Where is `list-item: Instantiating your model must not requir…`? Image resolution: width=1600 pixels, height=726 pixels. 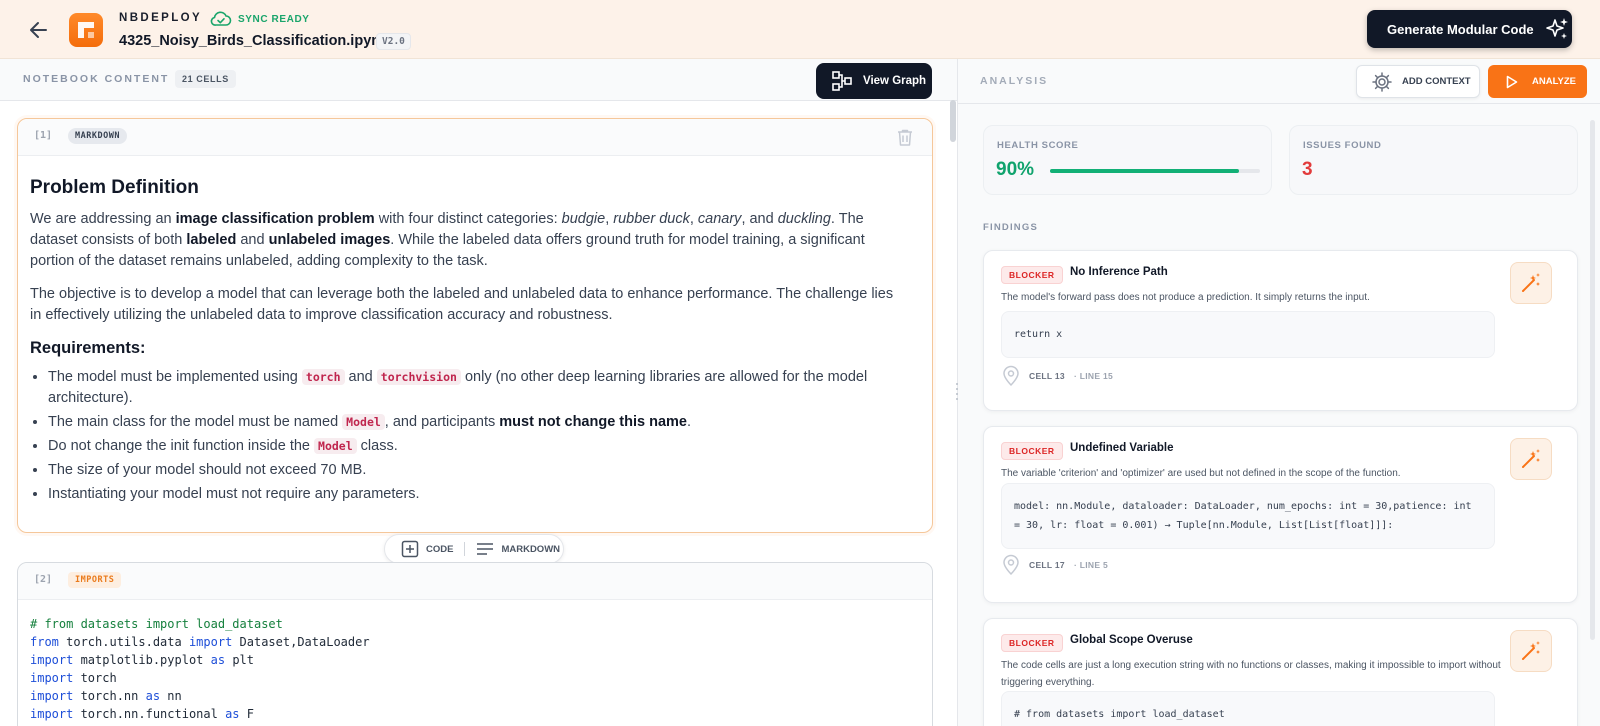
list-item: Instantiating your model must not requir… is located at coordinates (476, 494).